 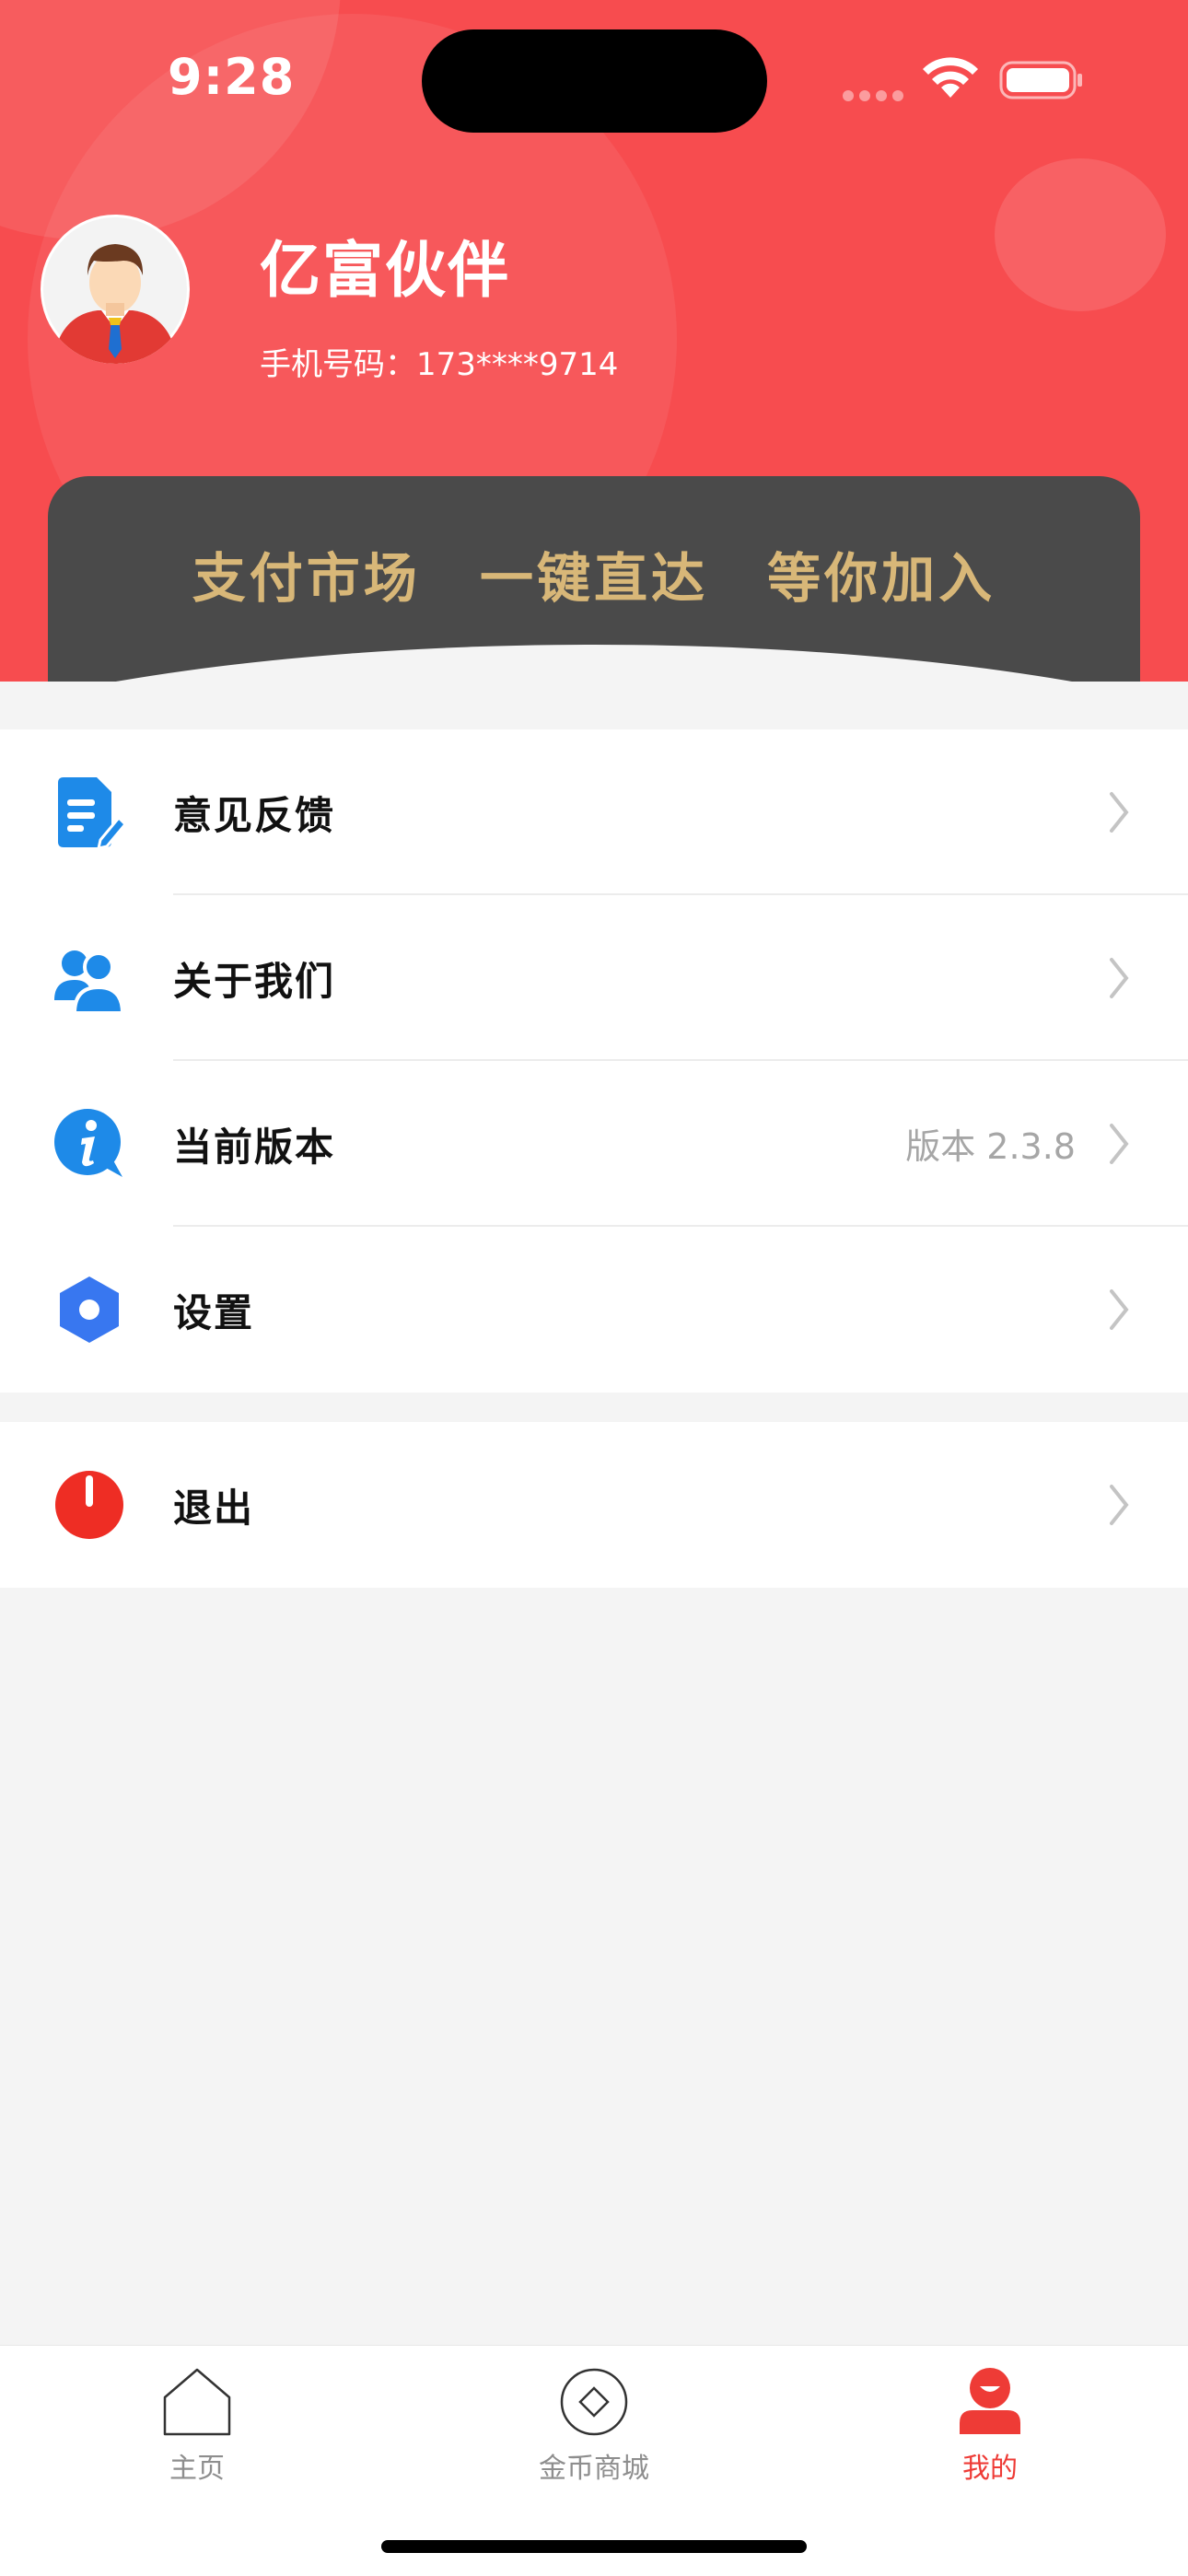 What do you see at coordinates (1080, 234) in the screenshot?
I see `header-decoration-circle` at bounding box center [1080, 234].